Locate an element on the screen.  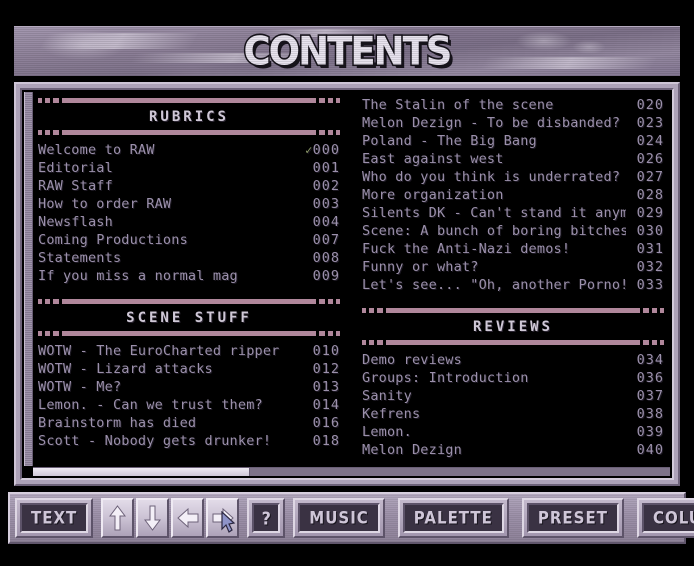
toolbar-group-options: MUSIC PALETTE PRESET COLUMNS is located at coordinates (493, 518).